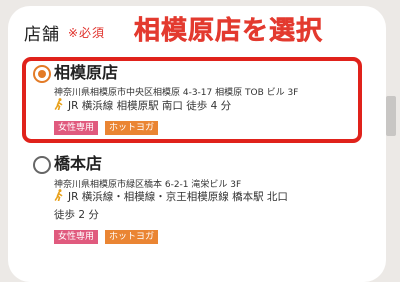  Describe the element at coordinates (87, 33) in the screenshot. I see `required-badge: ※必須` at that location.